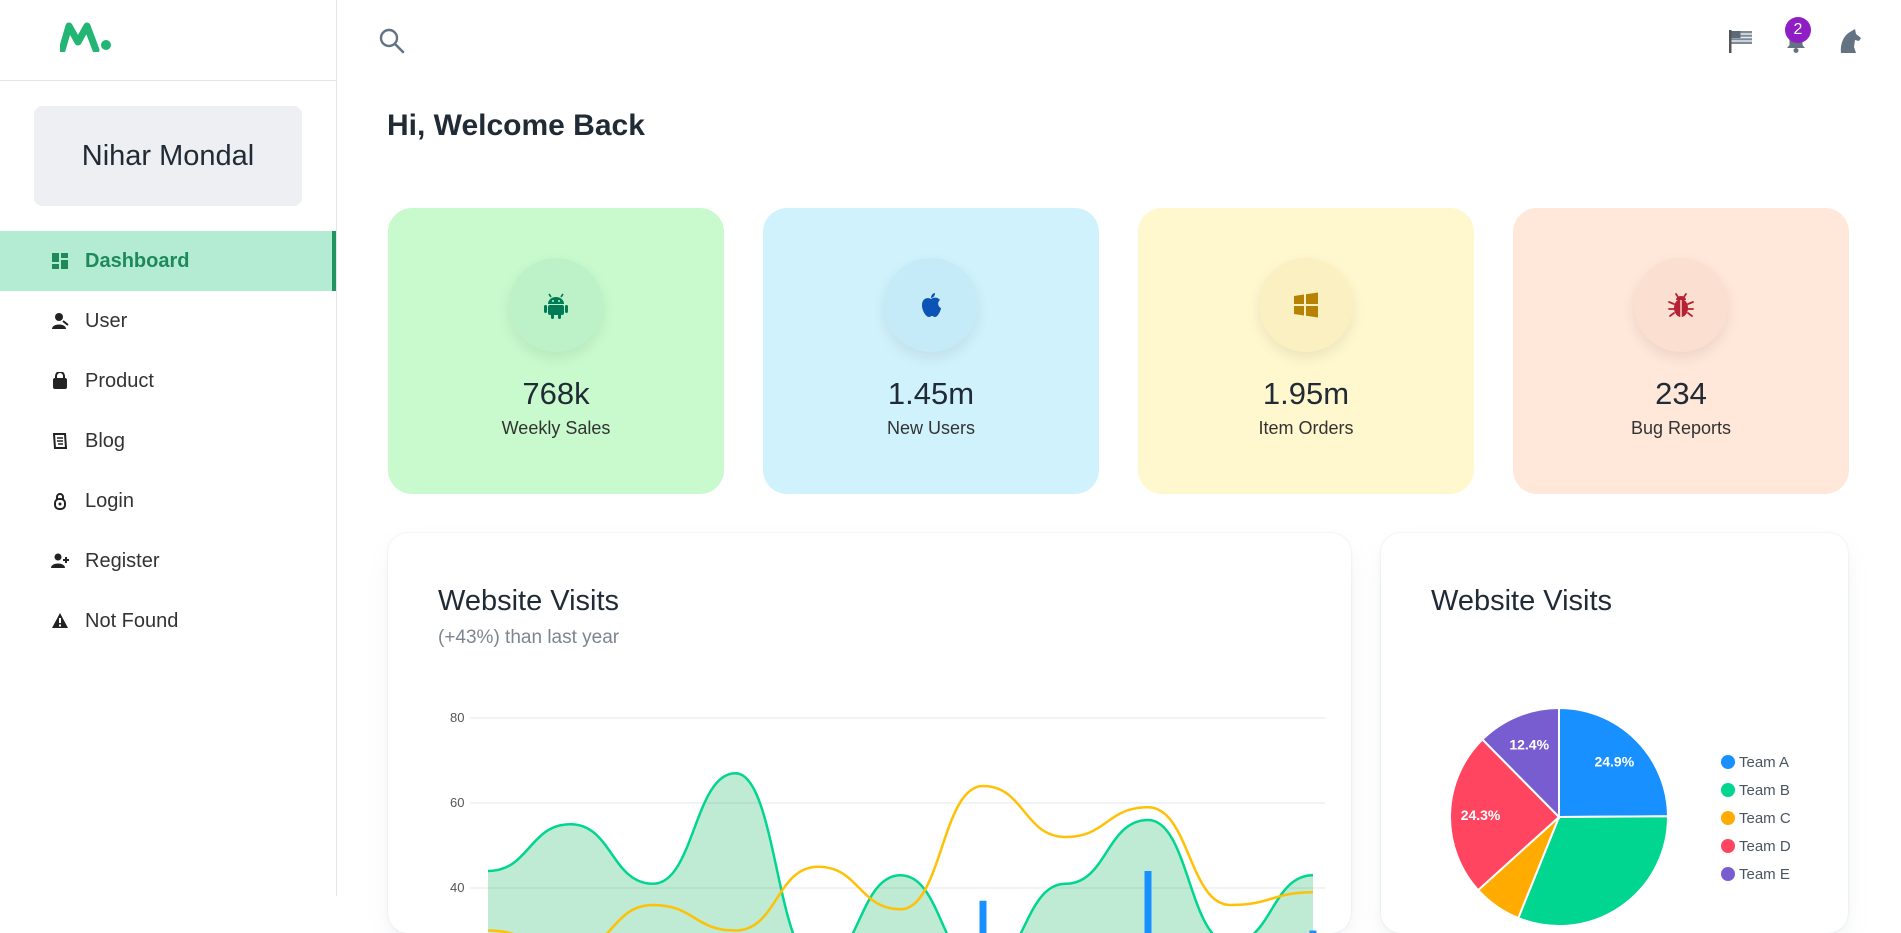 The height and width of the screenshot is (933, 1901). I want to click on topbar, so click(1119, 40).